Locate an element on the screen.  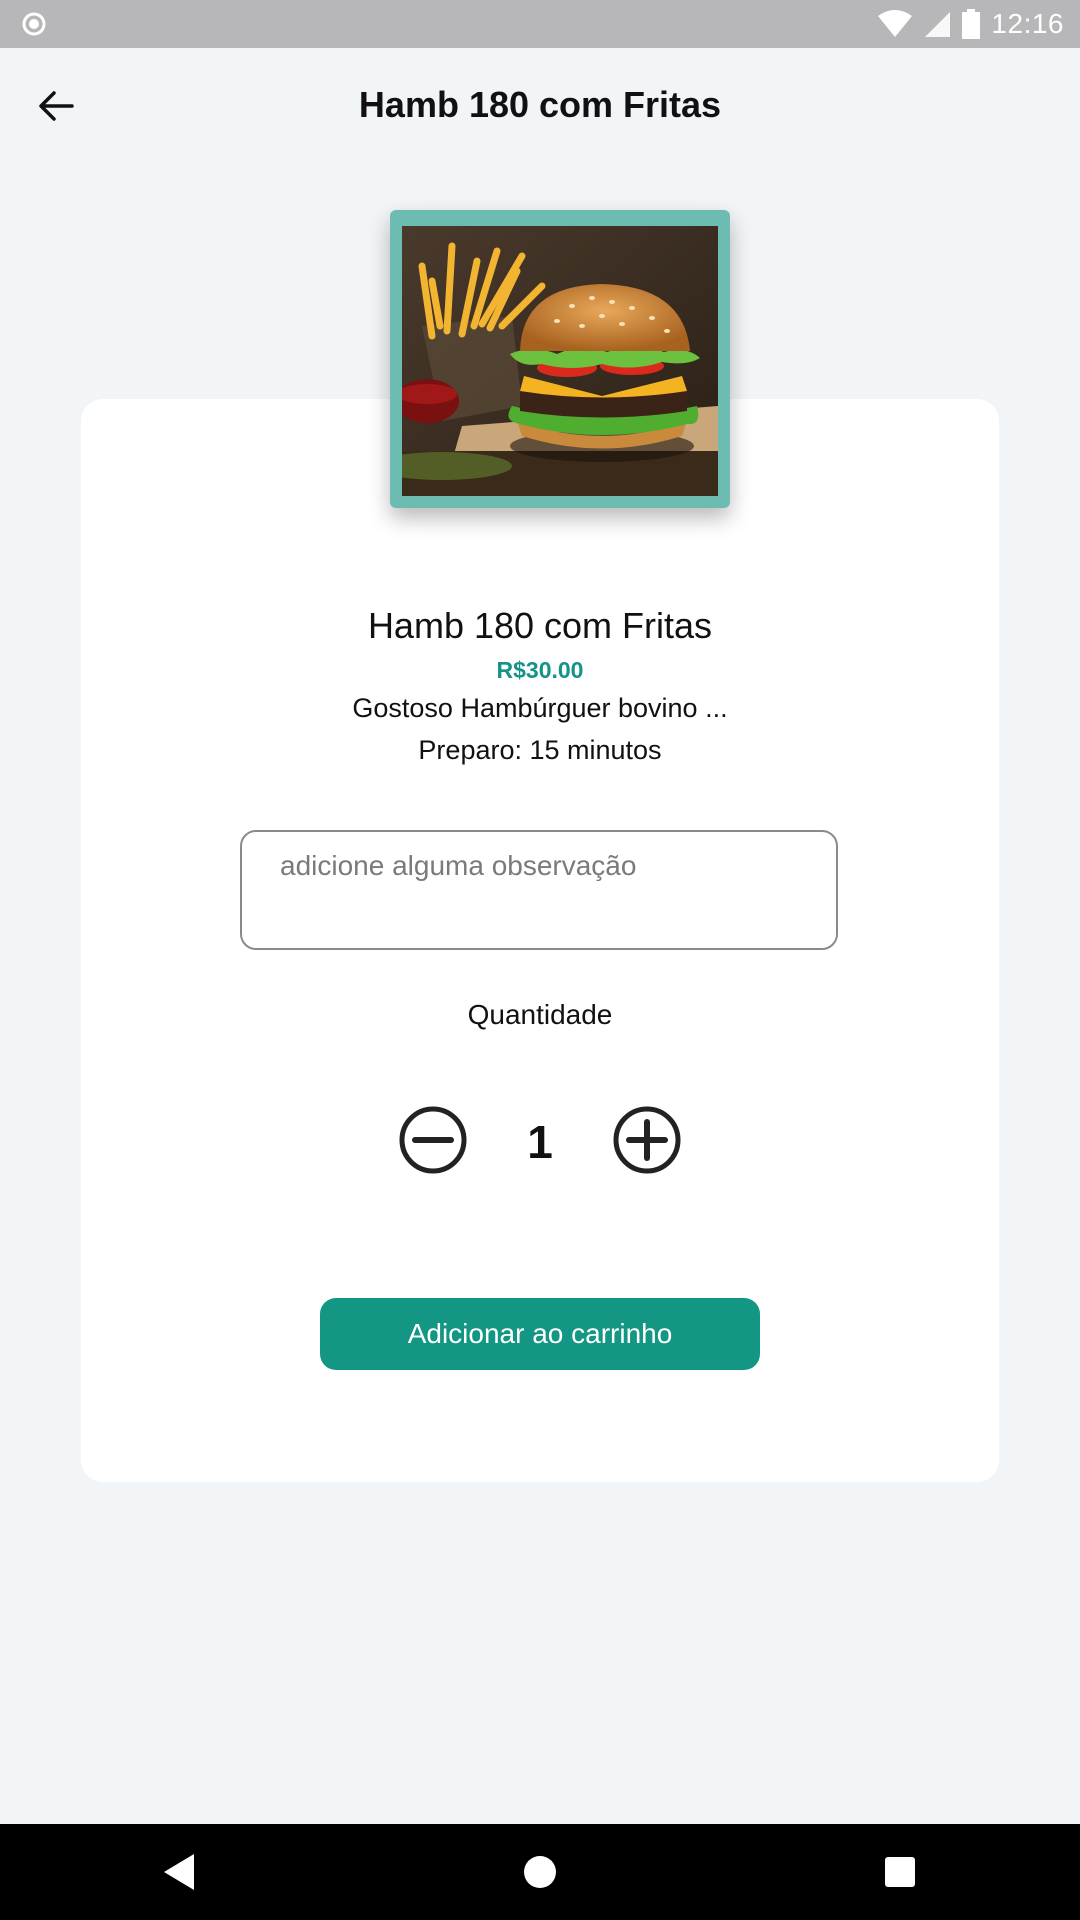
status-icons: 12:16 is located at coordinates (970, 24).